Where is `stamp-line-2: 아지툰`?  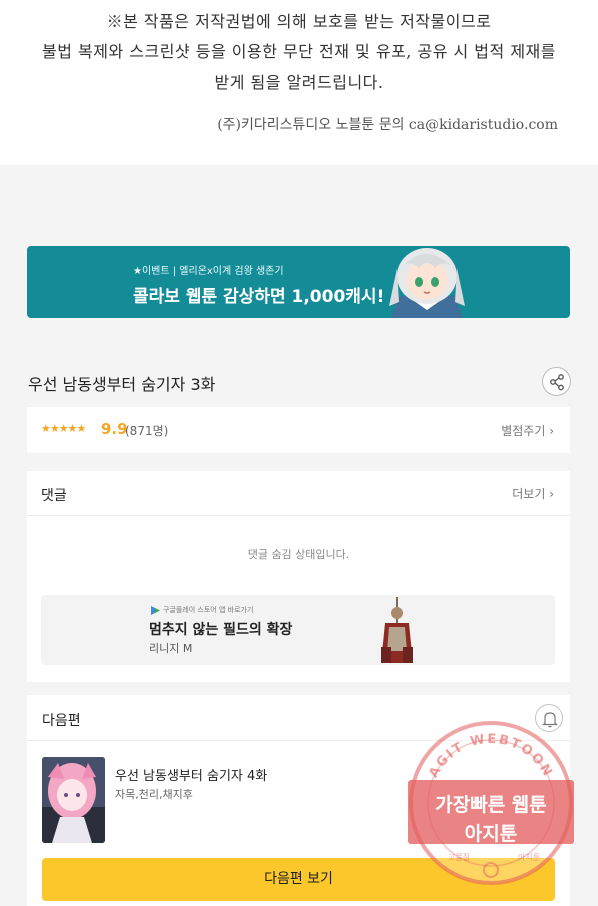 stamp-line-2: 아지툰 is located at coordinates (491, 834).